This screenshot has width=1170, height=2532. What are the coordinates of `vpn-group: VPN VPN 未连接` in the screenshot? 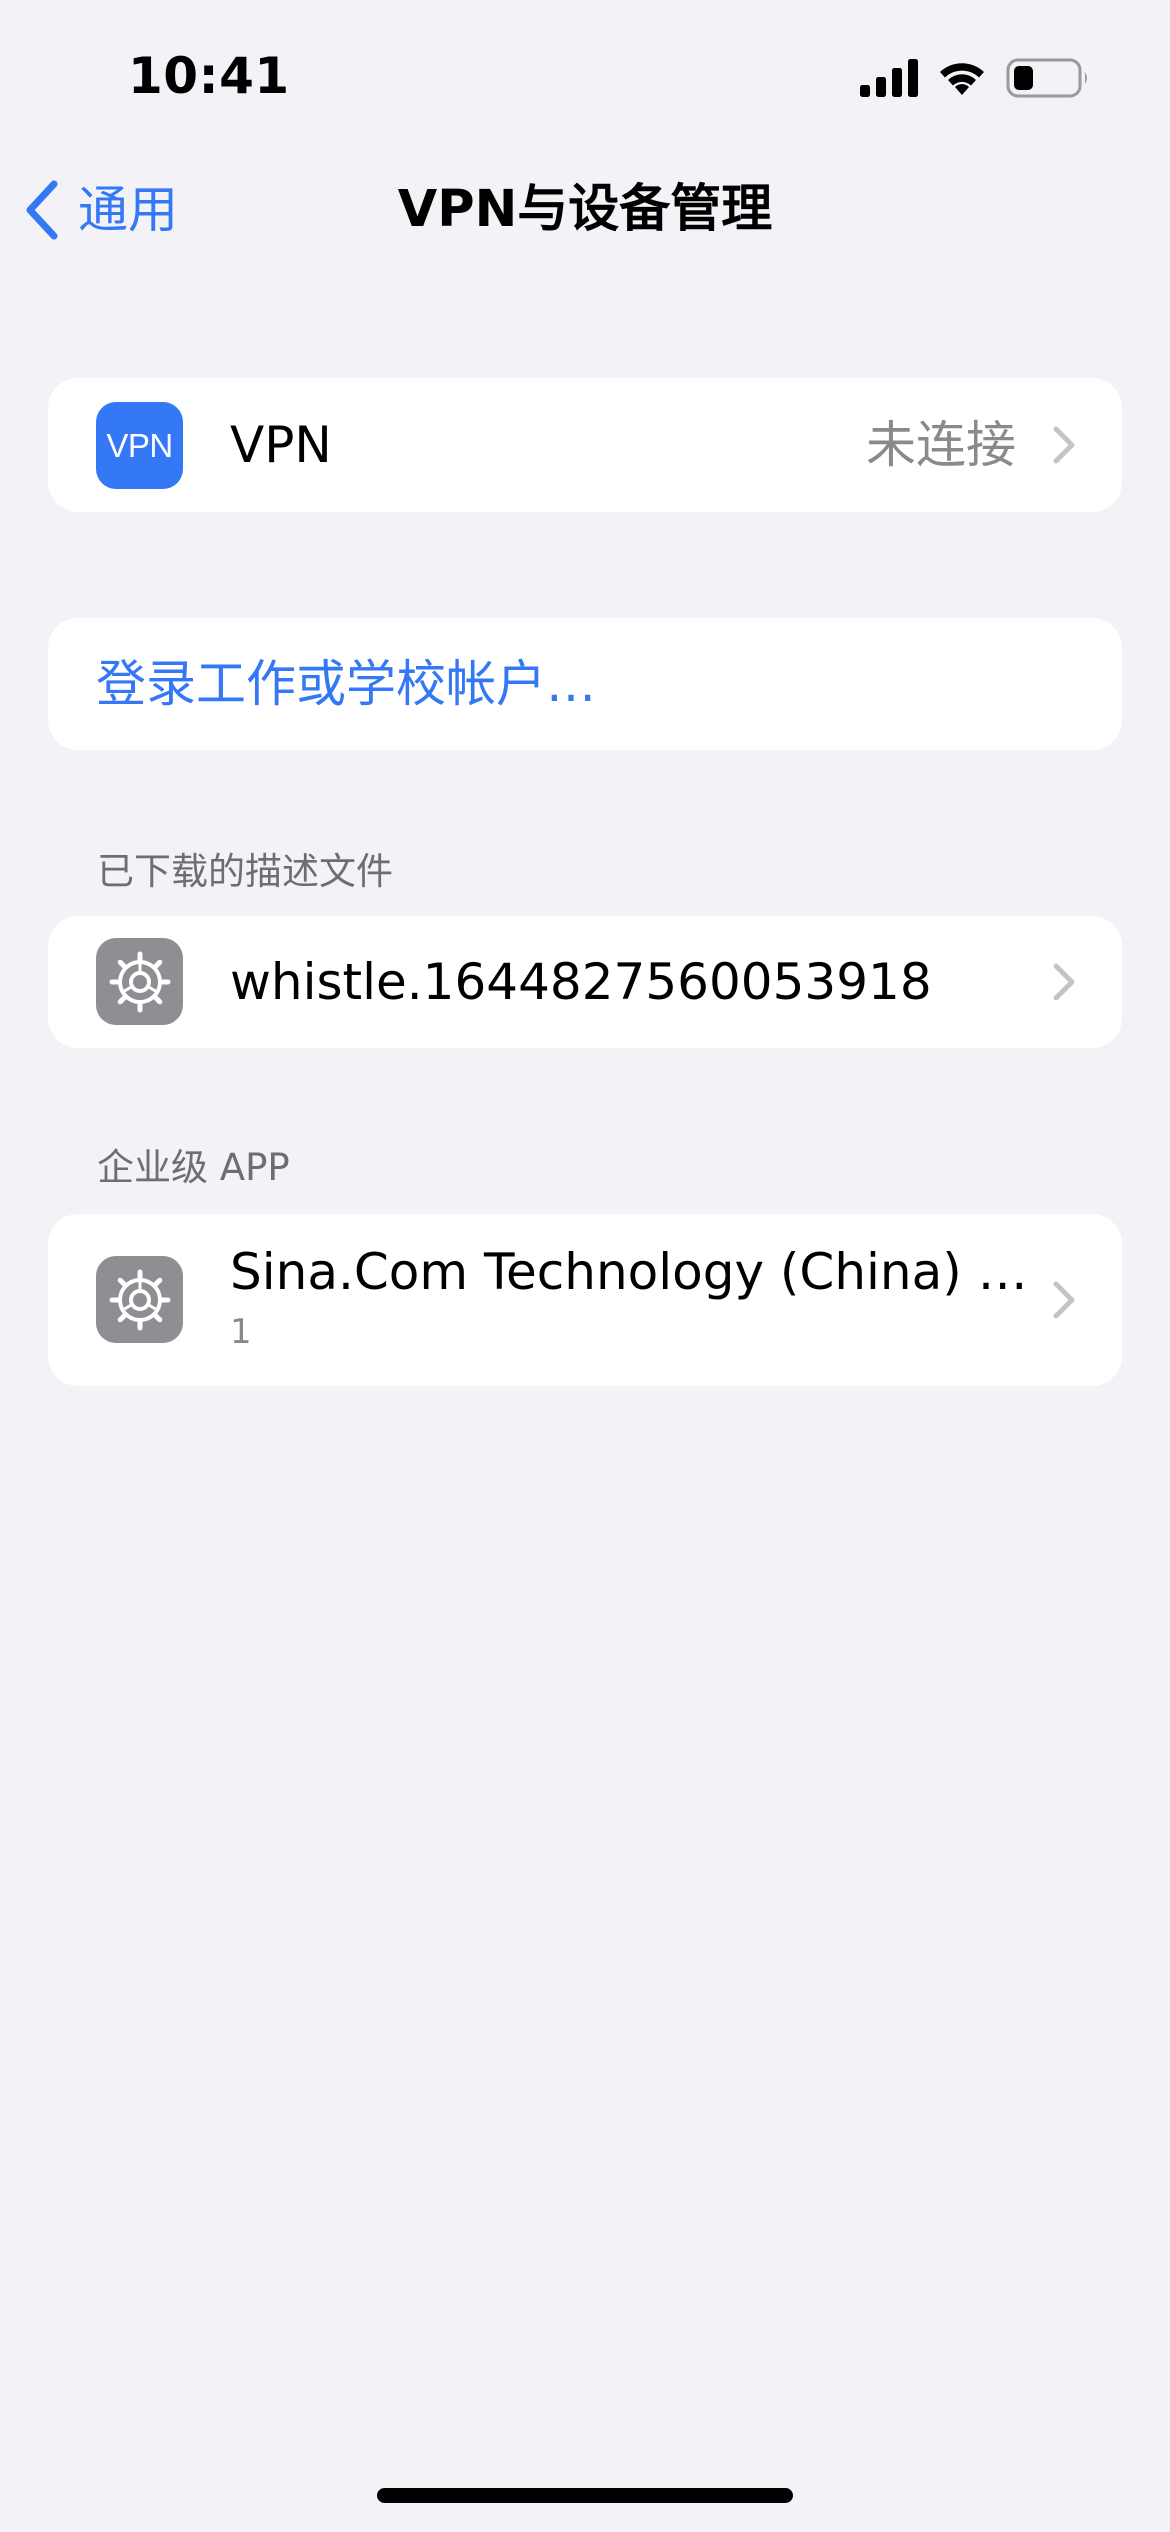 It's located at (585, 445).